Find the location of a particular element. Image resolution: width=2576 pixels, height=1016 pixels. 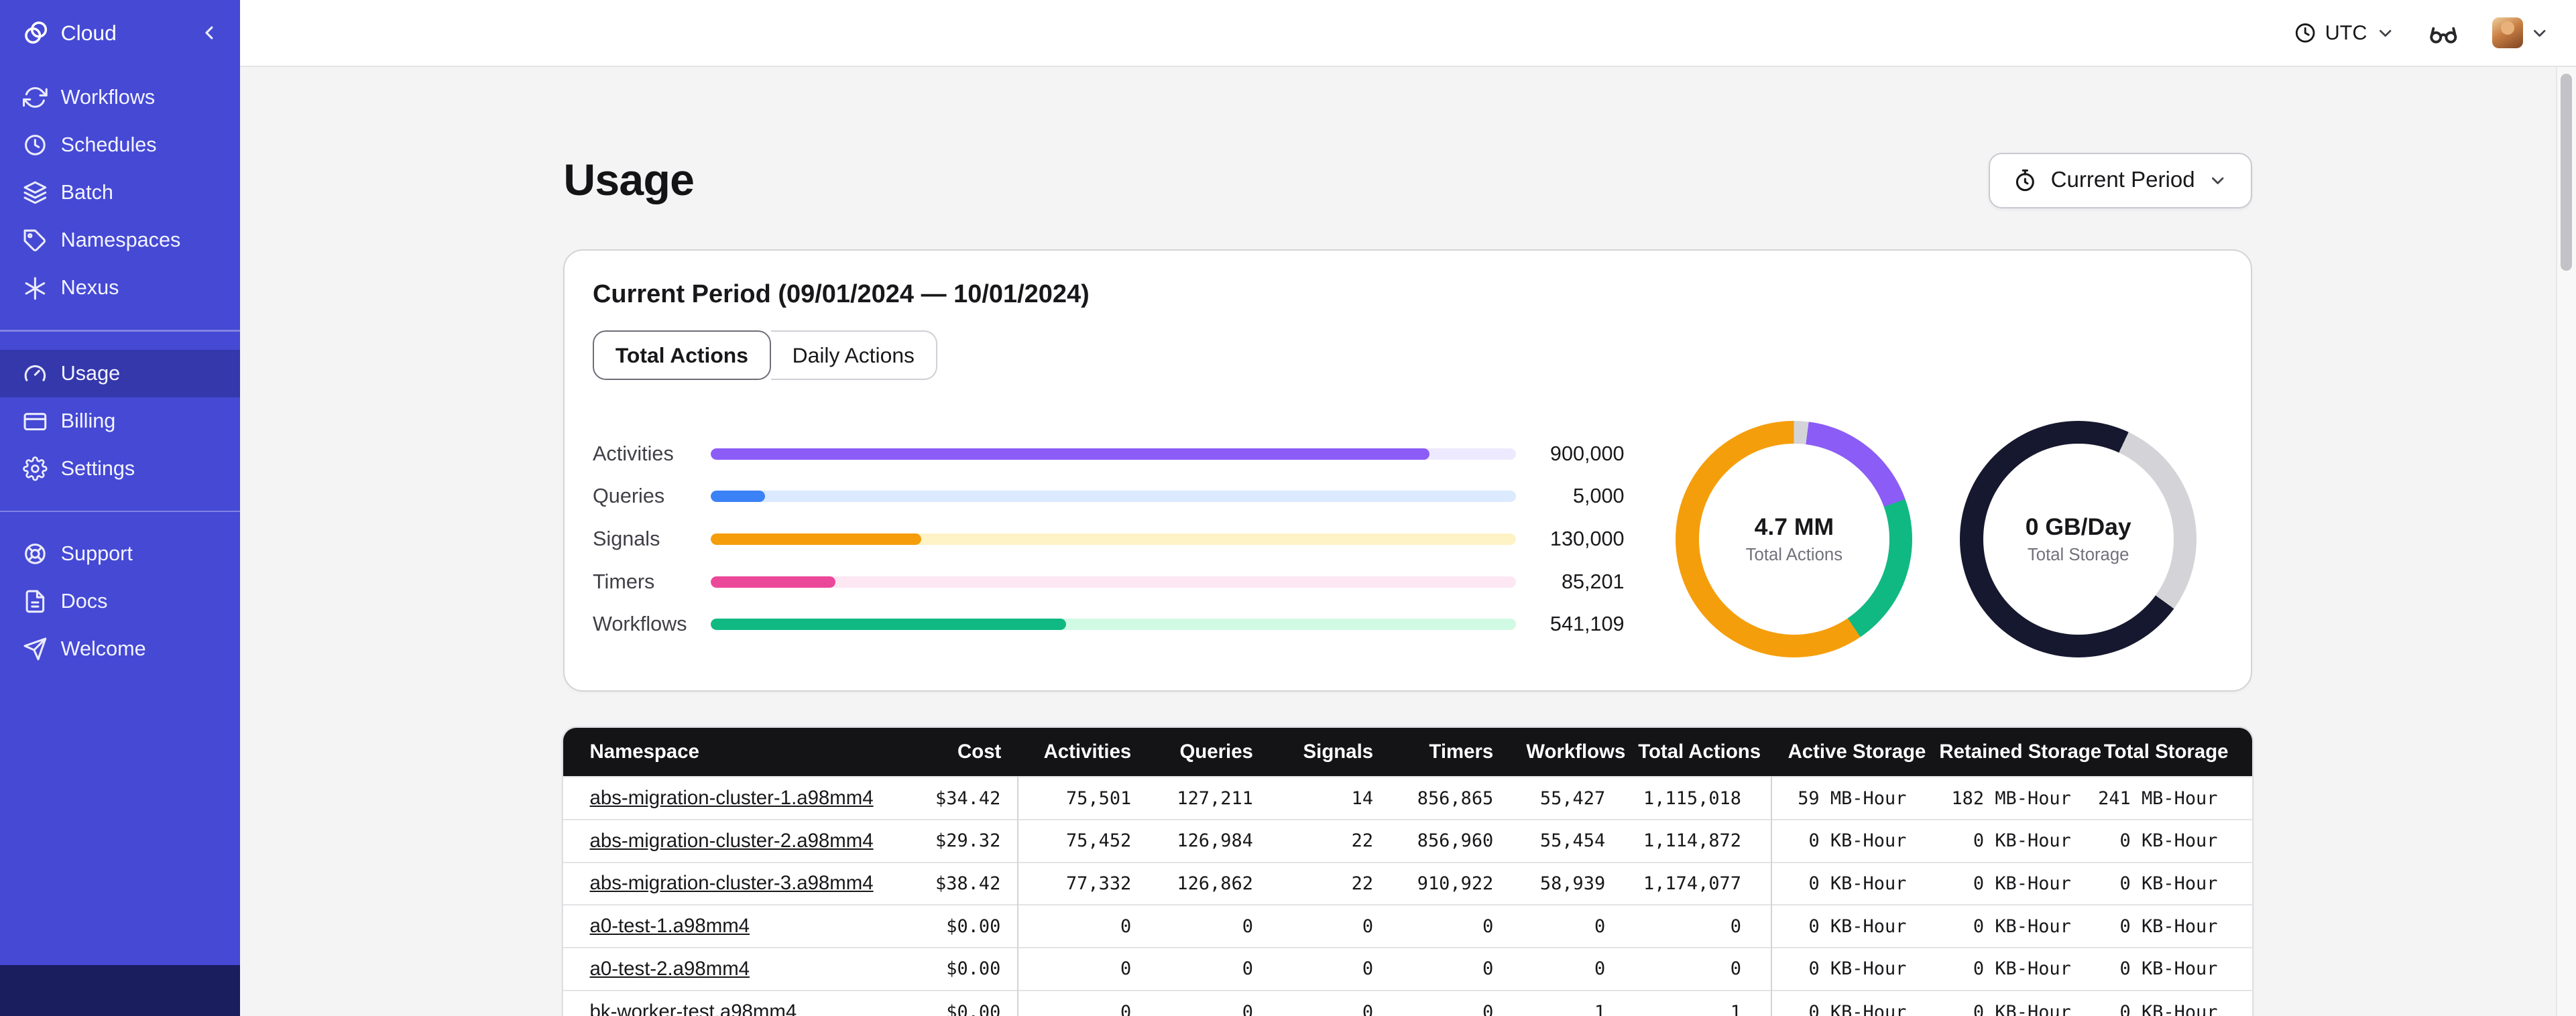

cell-cost: $29.32 is located at coordinates (960, 840).